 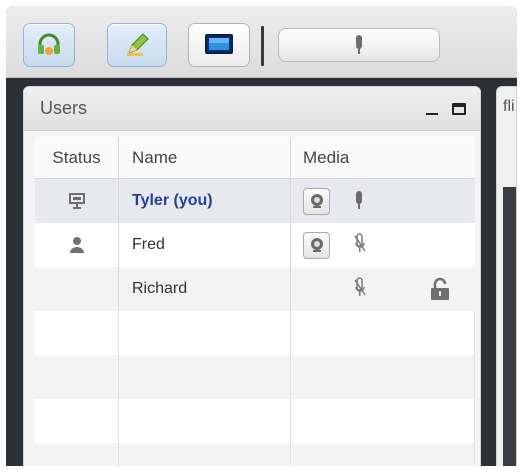 I want to click on users-grid-header: Status Name Media, so click(x=255, y=158).